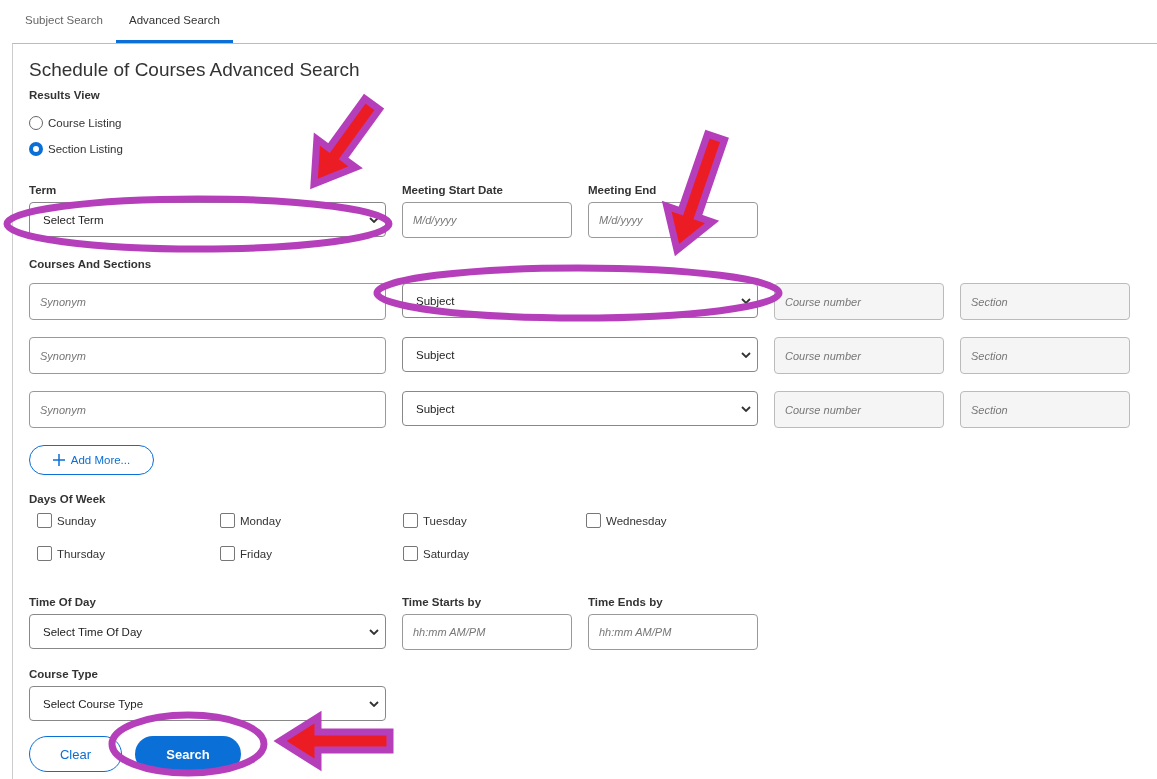 The width and height of the screenshot is (1157, 779). I want to click on clear-button: Clear, so click(75, 754).